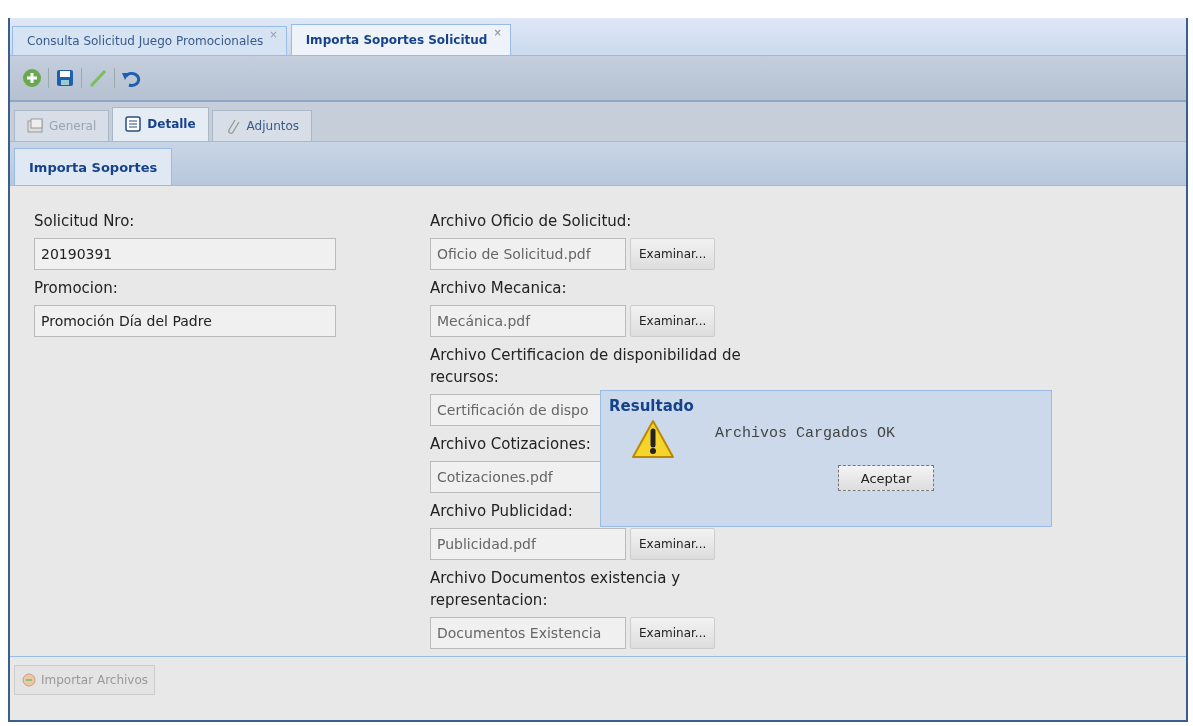 The width and height of the screenshot is (1193, 726). Describe the element at coordinates (805, 434) in the screenshot. I see `dialog-message: Archivos Cargados OK` at that location.